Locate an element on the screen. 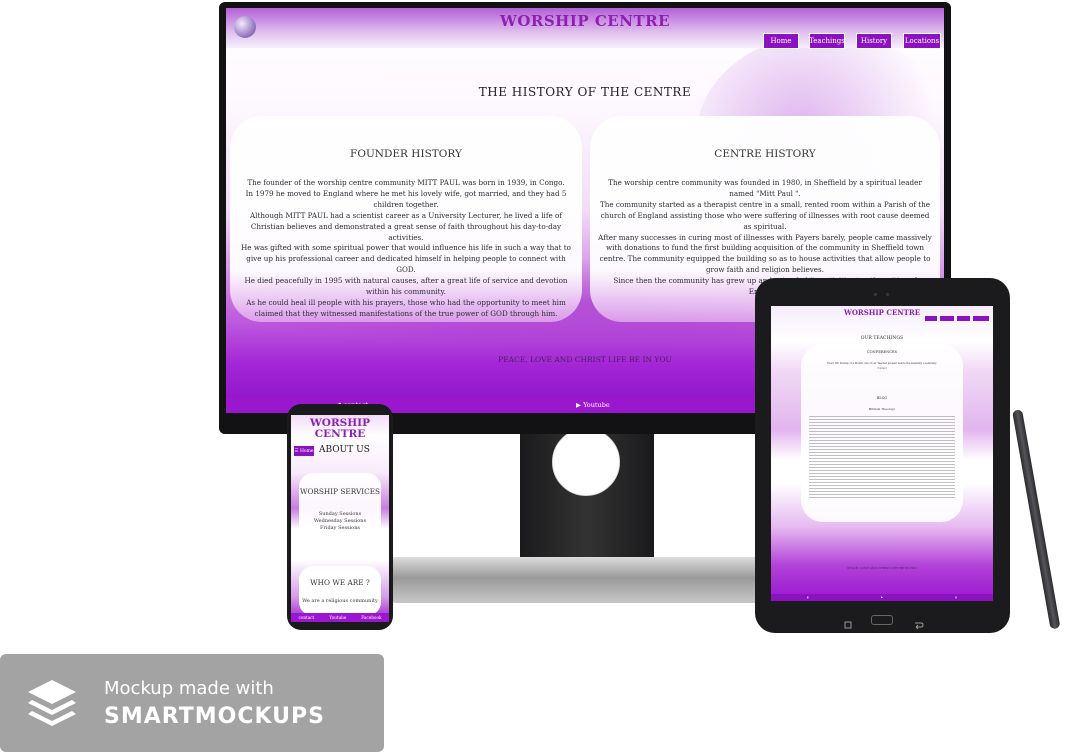 Image resolution: width=1072 pixels, height=753 pixels. monitor-base is located at coordinates (587, 580).